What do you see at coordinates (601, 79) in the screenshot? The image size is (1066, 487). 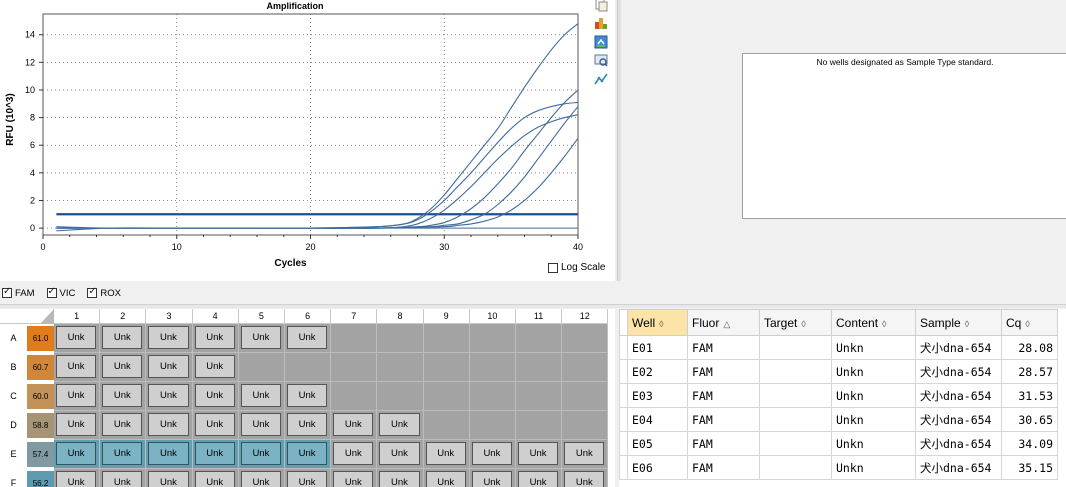 I see `trend-icon` at bounding box center [601, 79].